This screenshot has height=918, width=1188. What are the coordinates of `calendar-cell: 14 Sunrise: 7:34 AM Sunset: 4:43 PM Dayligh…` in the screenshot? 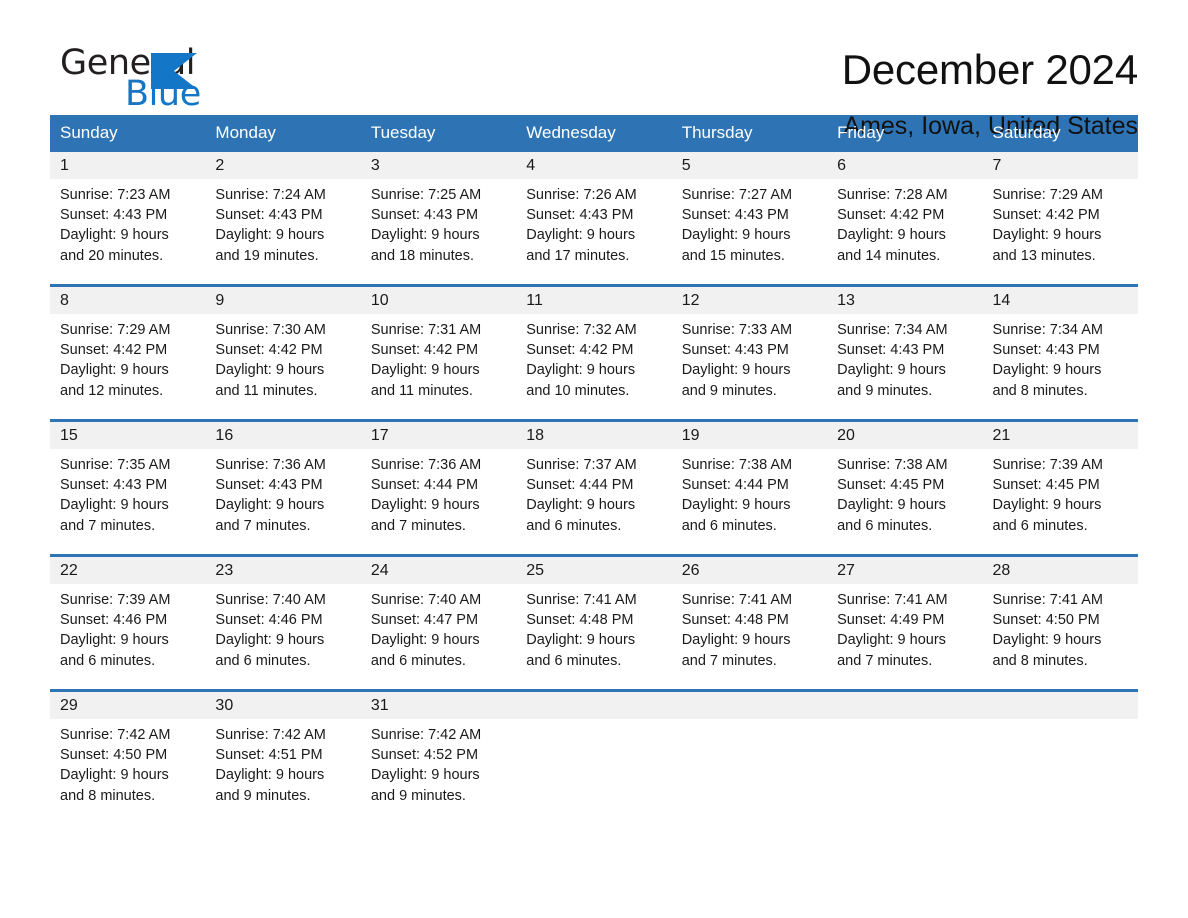 It's located at (1060, 352).